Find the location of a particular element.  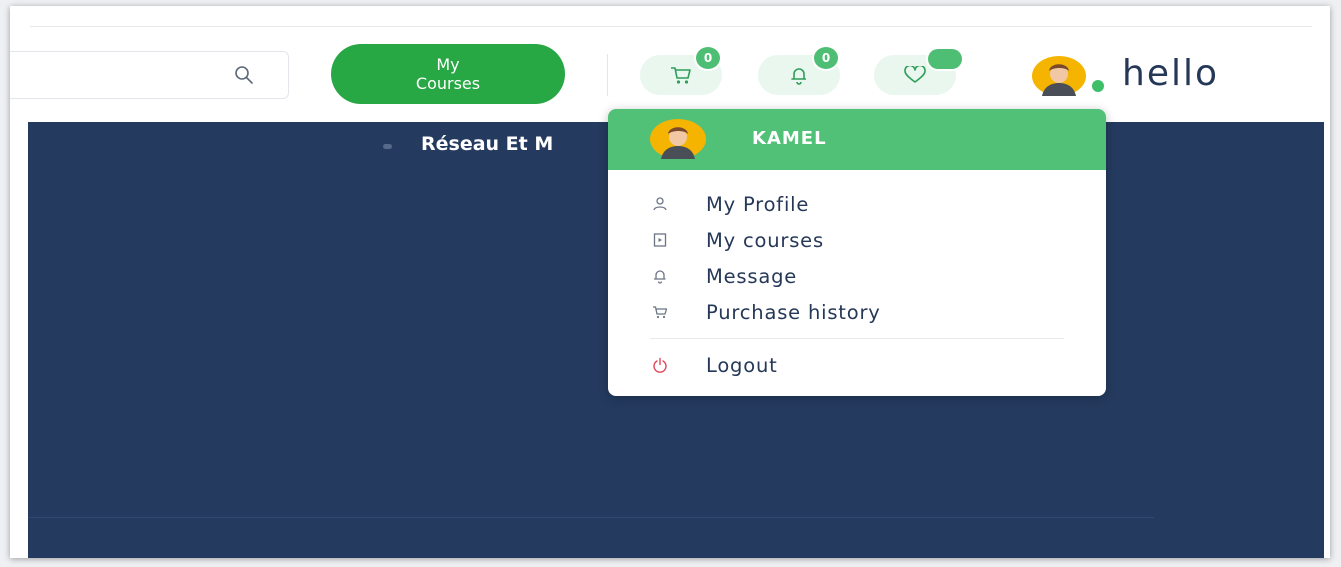

notifications-button: 0 is located at coordinates (799, 71).